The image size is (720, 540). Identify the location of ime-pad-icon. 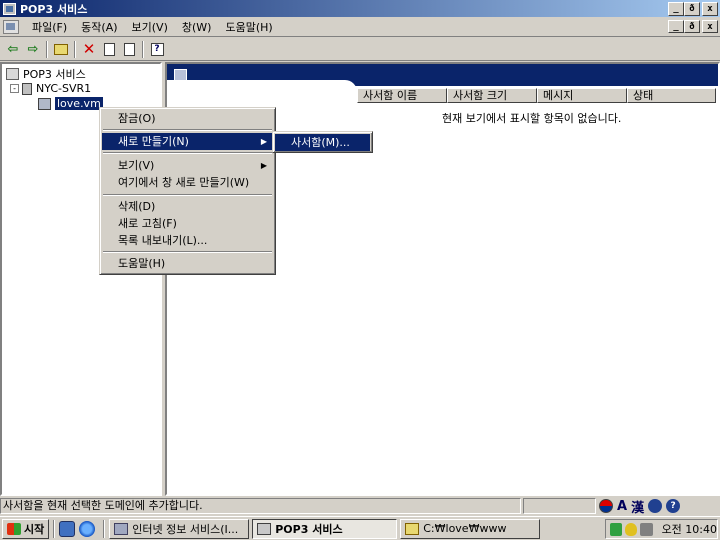
(655, 506).